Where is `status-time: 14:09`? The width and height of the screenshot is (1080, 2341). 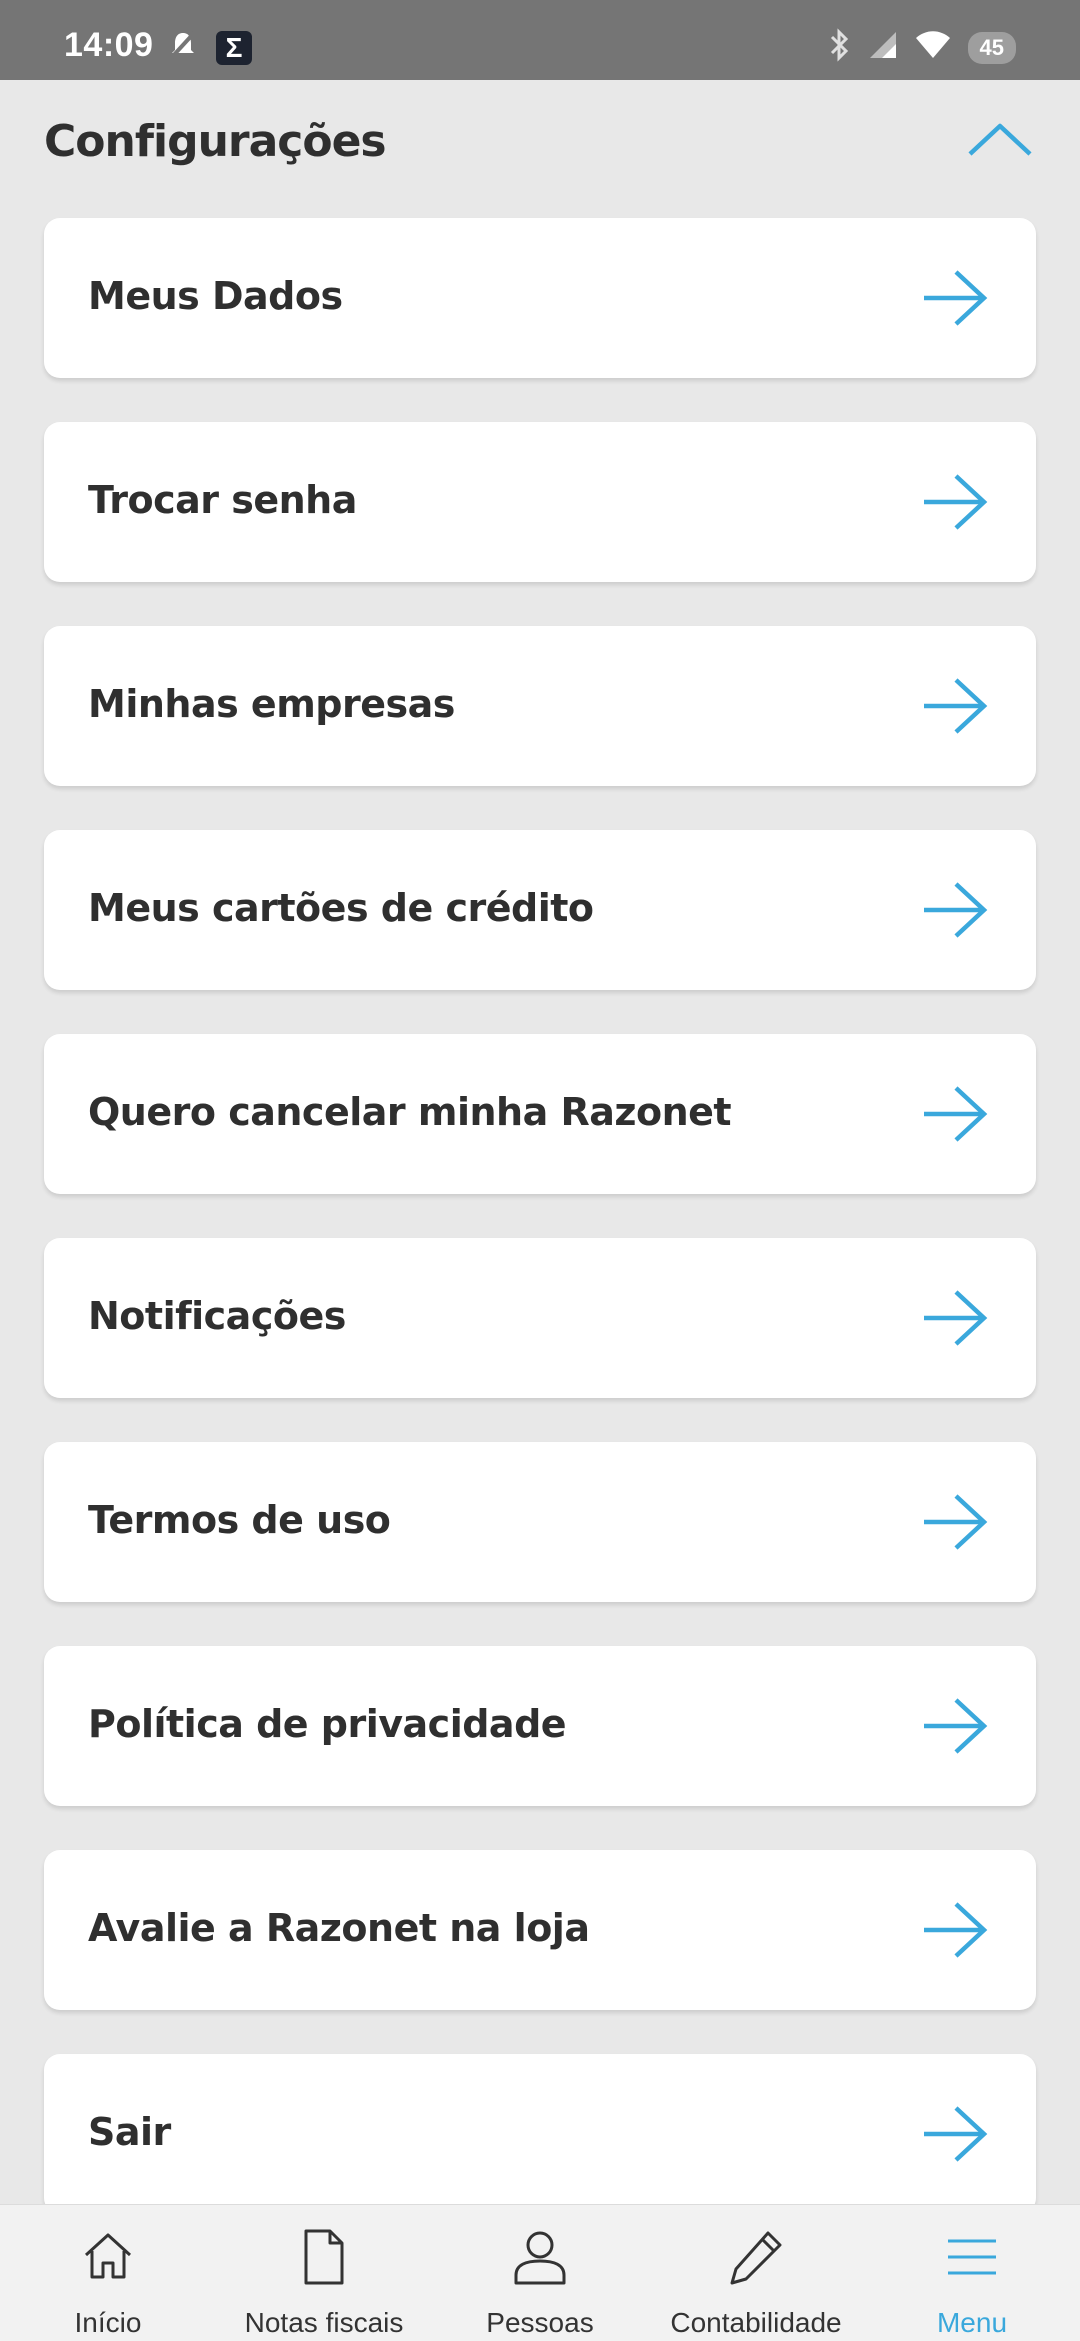 status-time: 14:09 is located at coordinates (109, 45).